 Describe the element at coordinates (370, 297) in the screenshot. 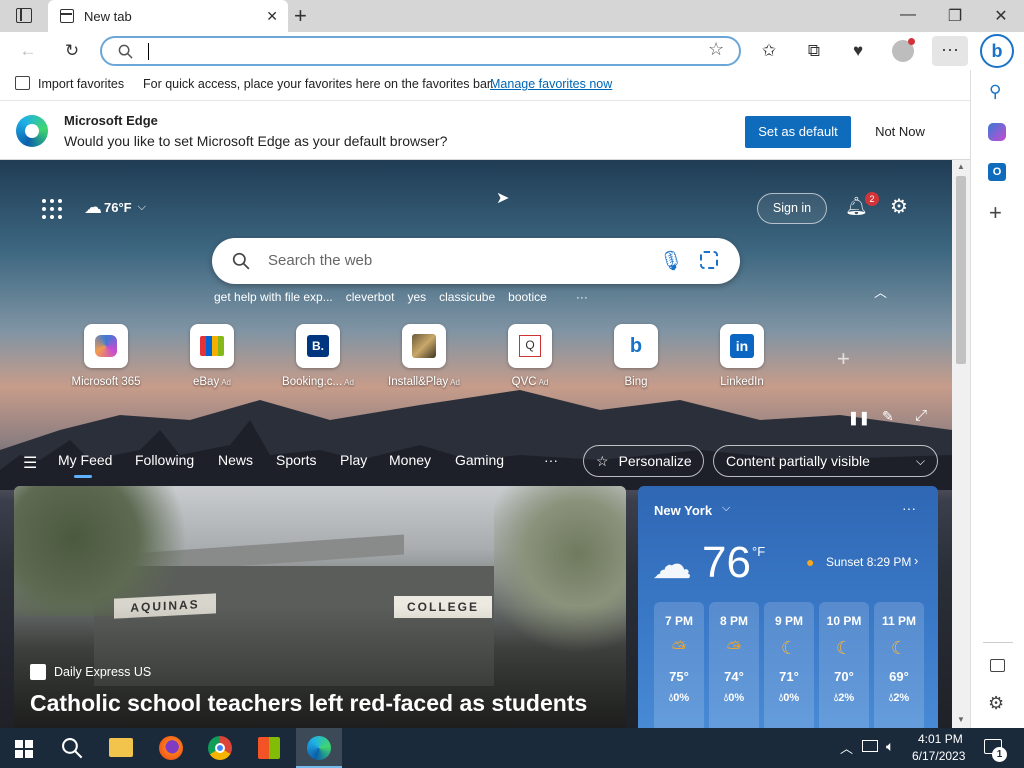

I see `suggestion-item: cleverbot` at that location.